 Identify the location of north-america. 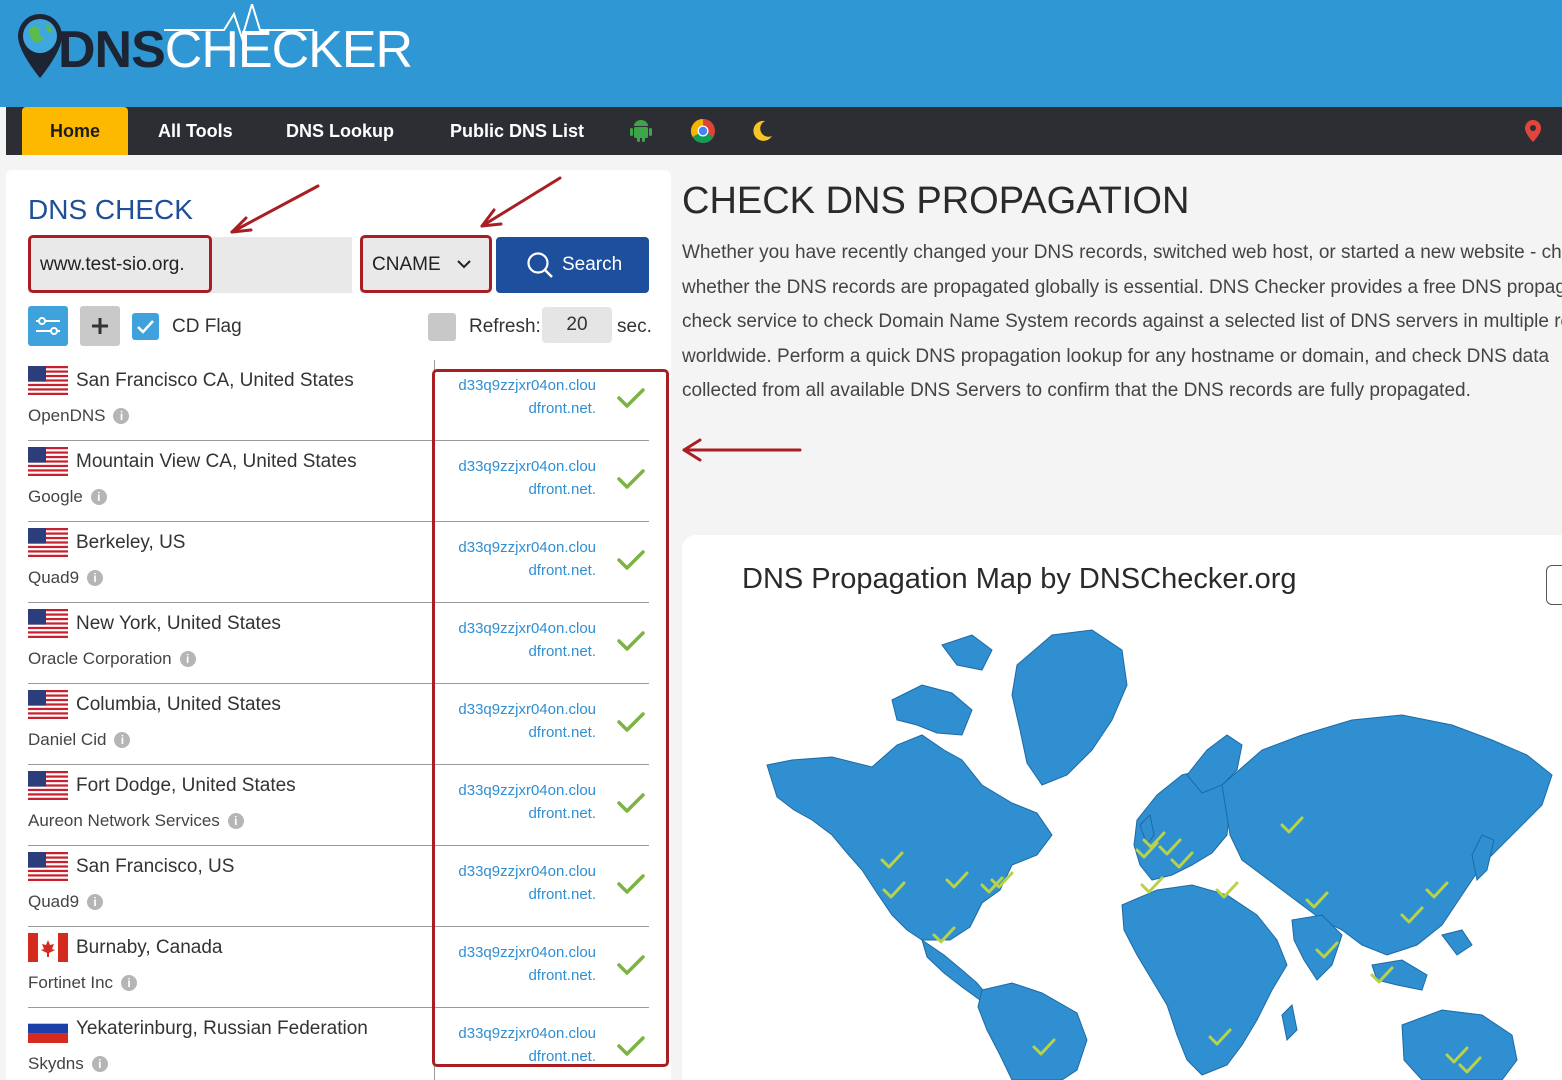
(909, 837).